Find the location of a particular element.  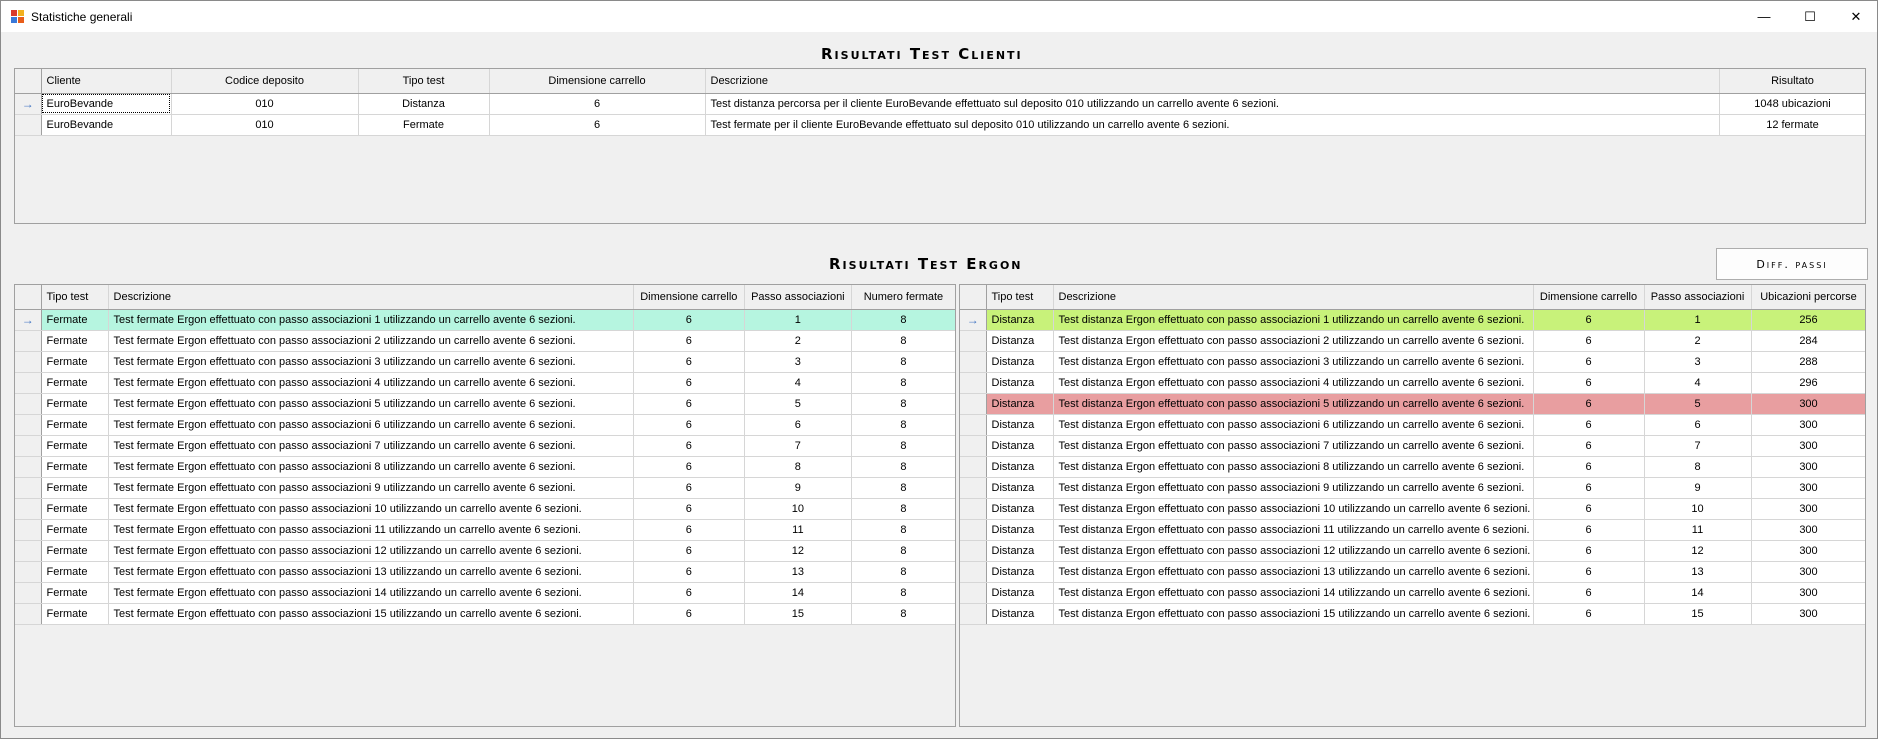

column-header: Dimensione carrello is located at coordinates (689, 297).